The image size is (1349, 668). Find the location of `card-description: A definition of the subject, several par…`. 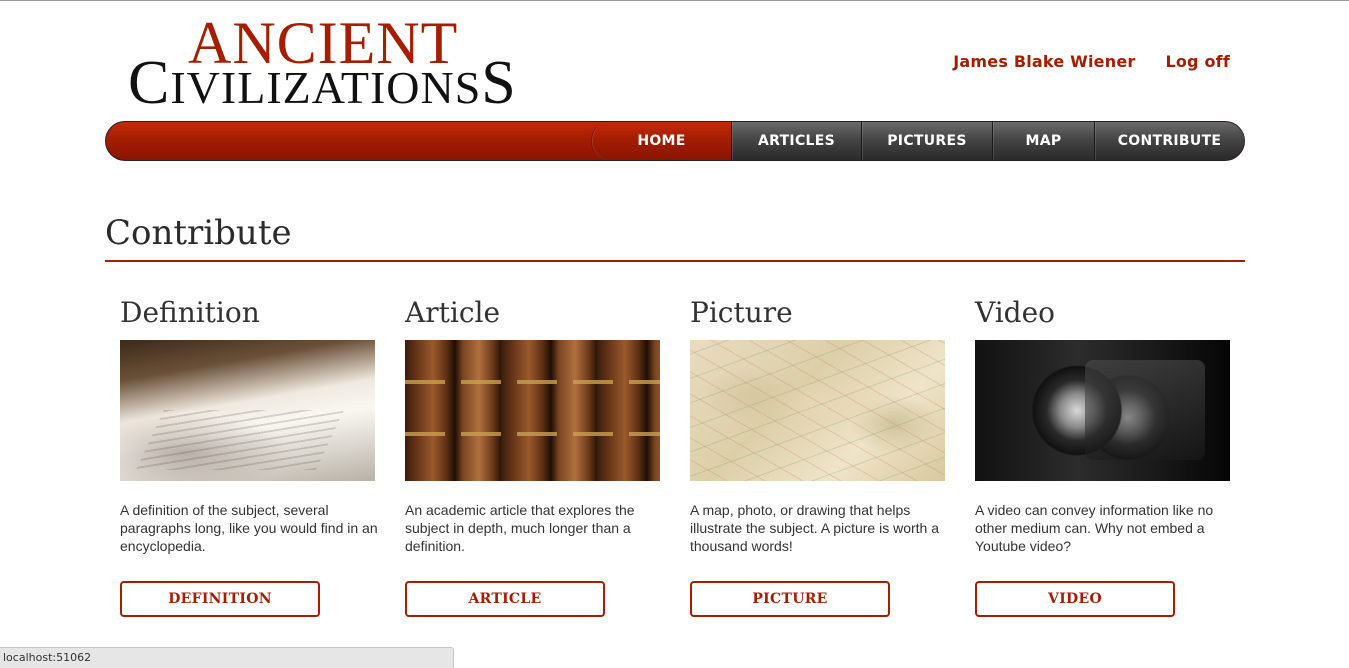

card-description: A definition of the subject, several par… is located at coordinates (249, 528).